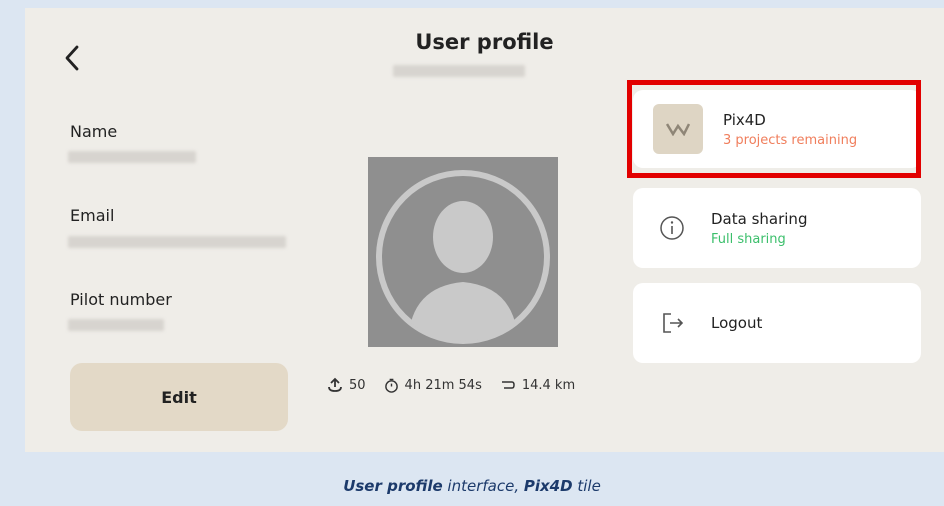  What do you see at coordinates (777, 323) in the screenshot?
I see `logout-tile: Logout` at bounding box center [777, 323].